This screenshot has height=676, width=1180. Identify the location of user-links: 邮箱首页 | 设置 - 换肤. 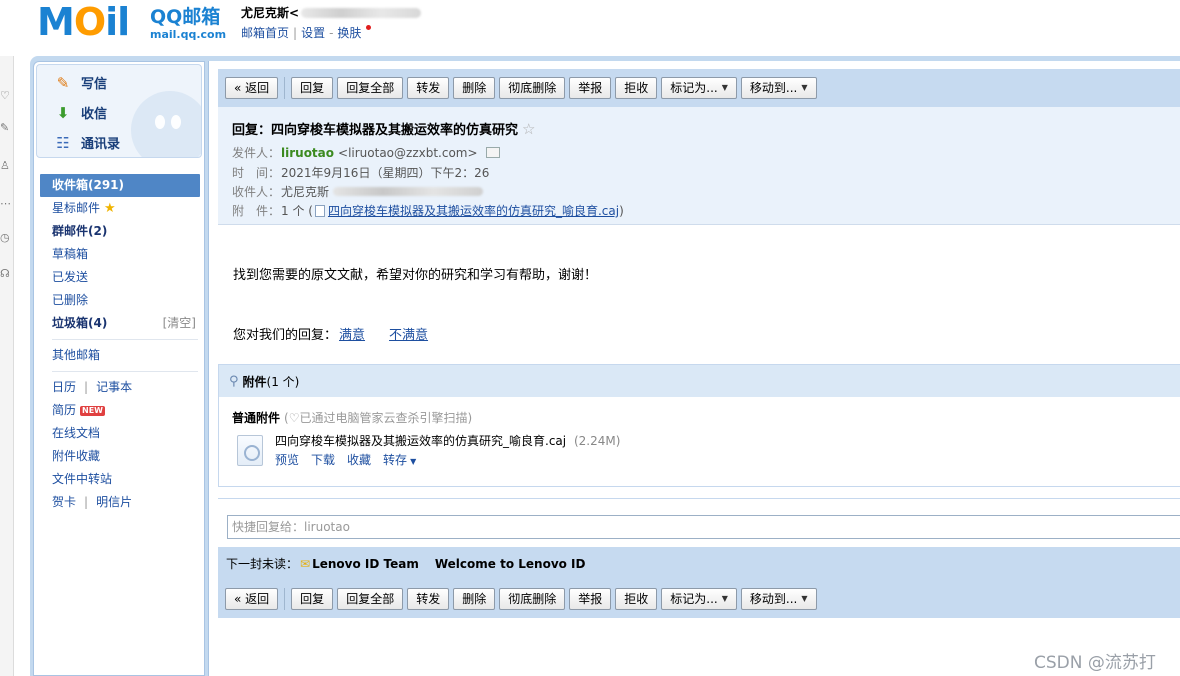
(331, 32).